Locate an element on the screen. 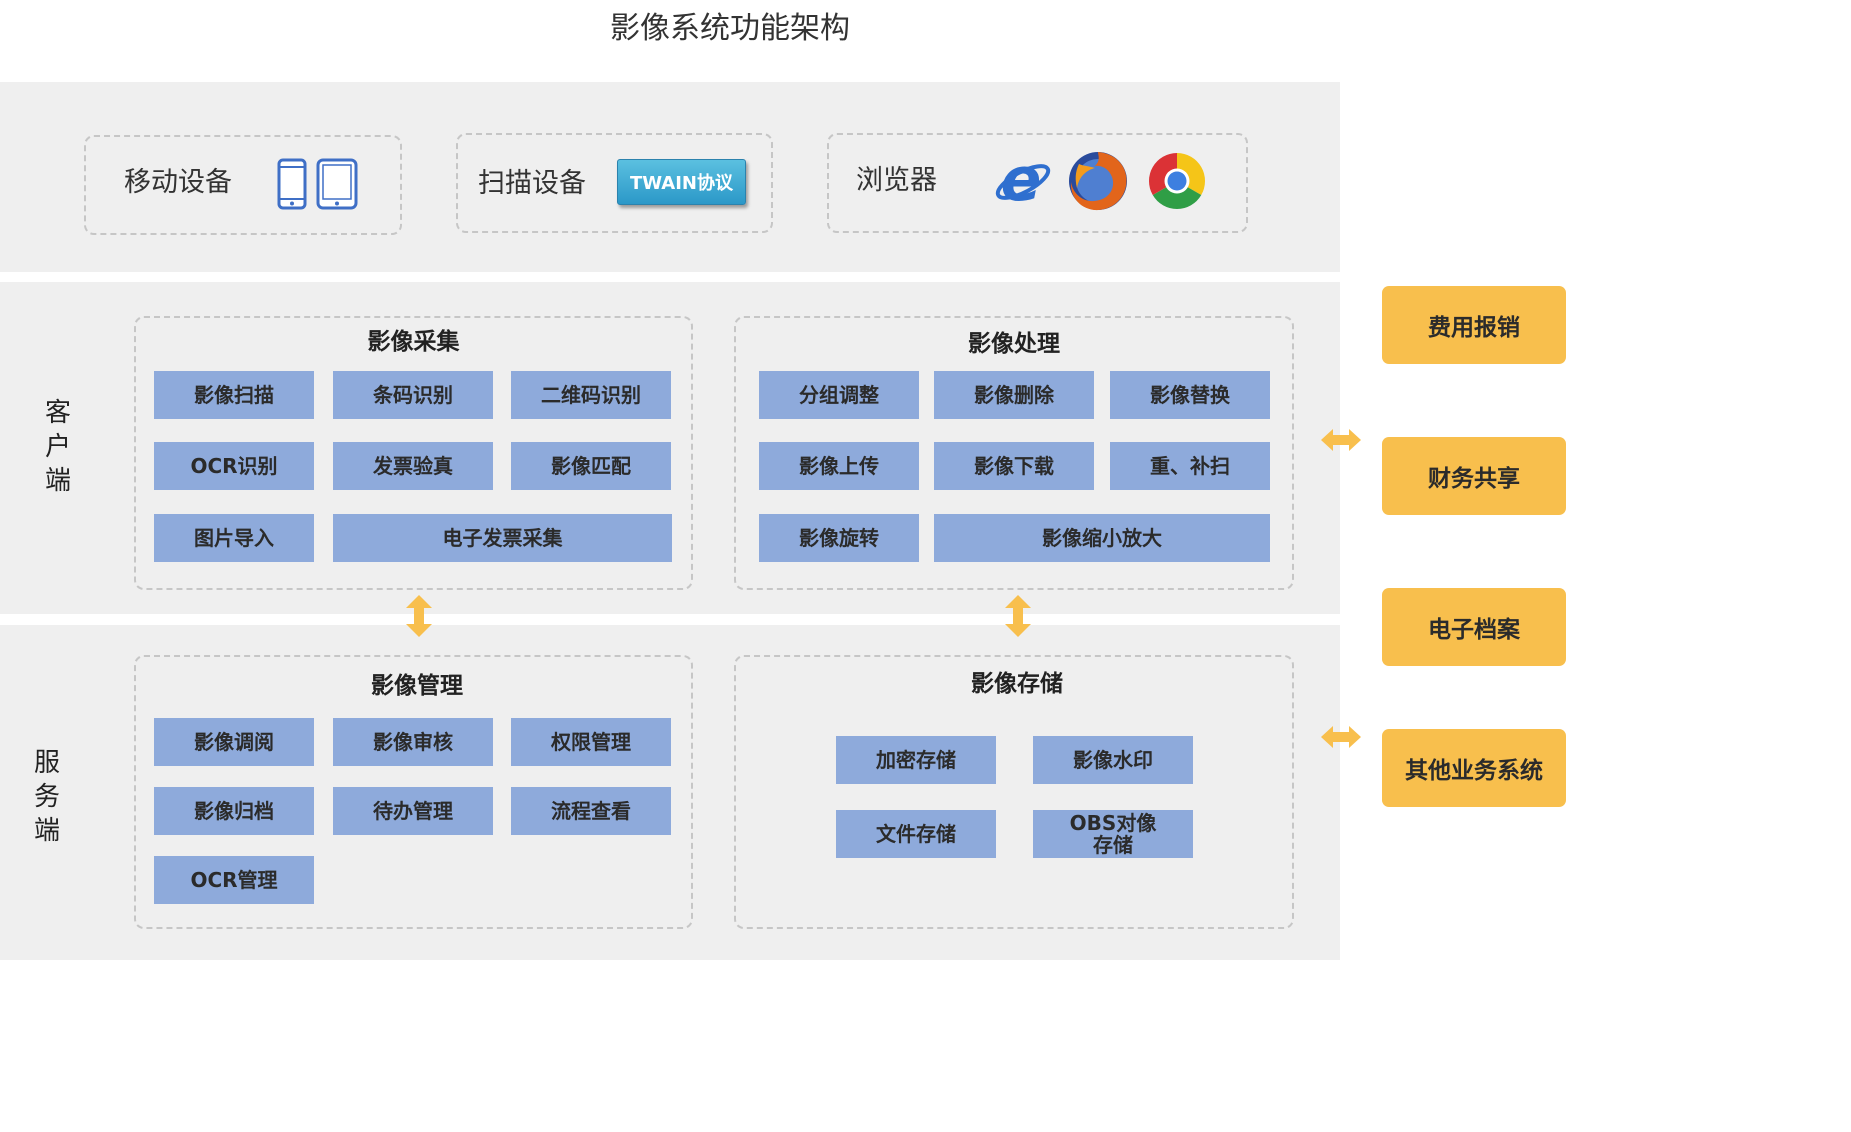 This screenshot has width=1851, height=1132. management-item: 权限管理 is located at coordinates (591, 742).